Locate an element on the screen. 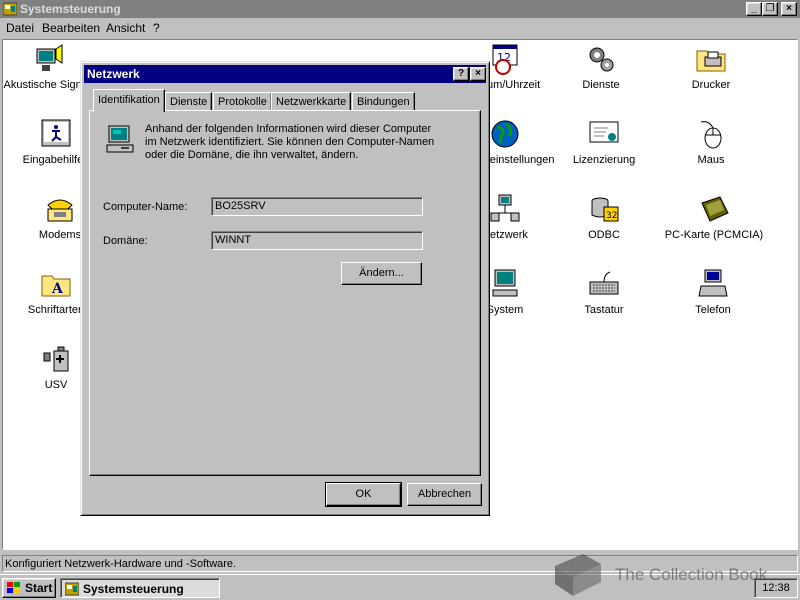 Image resolution: width=800 pixels, height=600 pixels. label-odbc: ODBC is located at coordinates (604, 235).